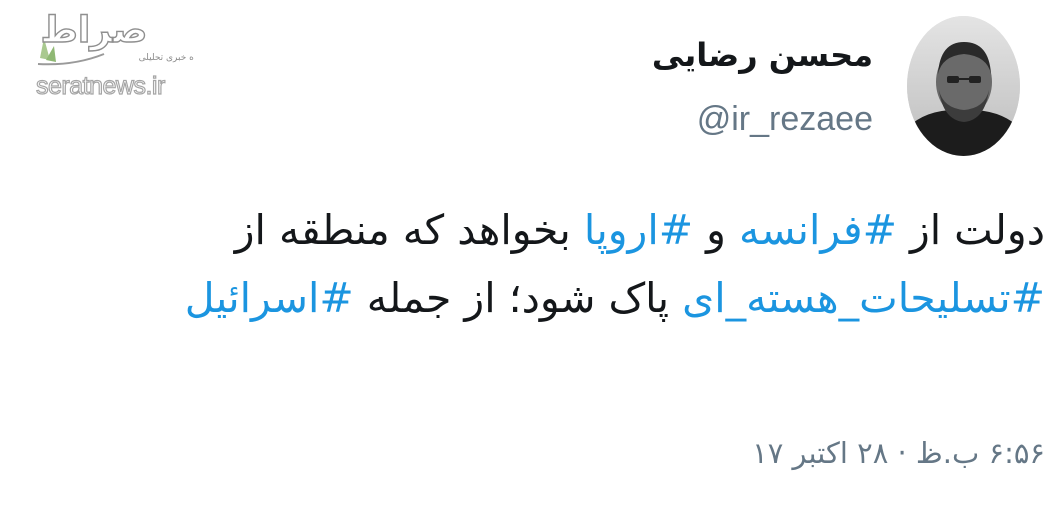 The image size is (1063, 515). Describe the element at coordinates (100, 85) in the screenshot. I see `watermark-url: seratnews.ir` at that location.